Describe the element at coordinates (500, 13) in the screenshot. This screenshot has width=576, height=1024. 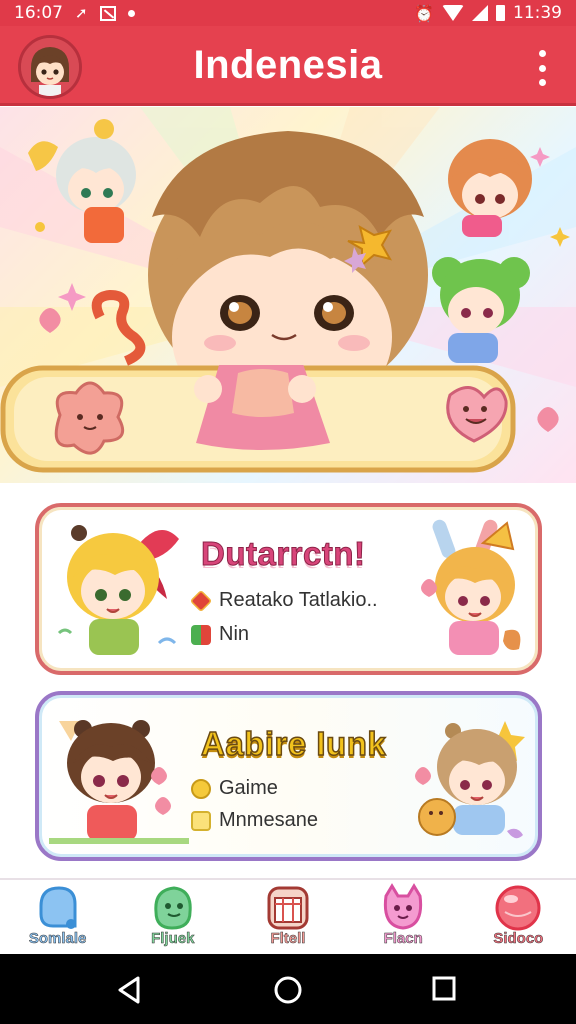
I see `battery-icon` at that location.